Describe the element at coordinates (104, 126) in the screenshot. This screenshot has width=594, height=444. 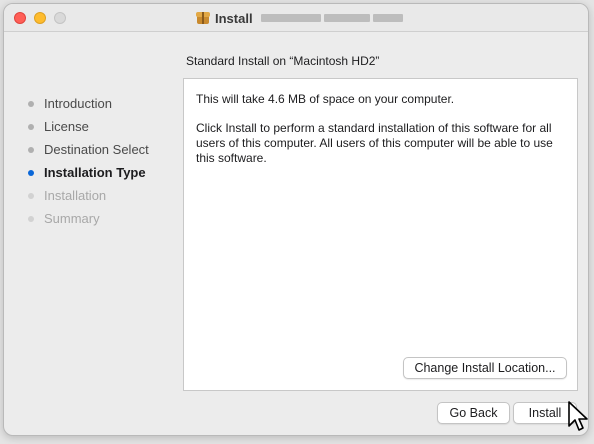
I see `step-license: License` at that location.